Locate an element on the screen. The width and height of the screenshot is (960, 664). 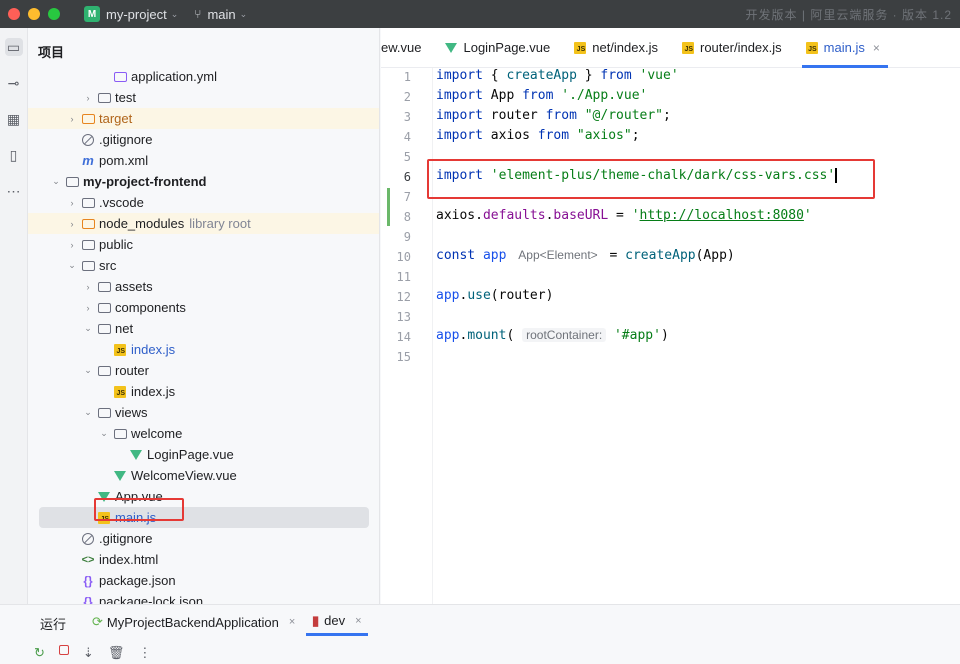
tree-item-label: my-project-frontend is located at coordinates (145, 181).